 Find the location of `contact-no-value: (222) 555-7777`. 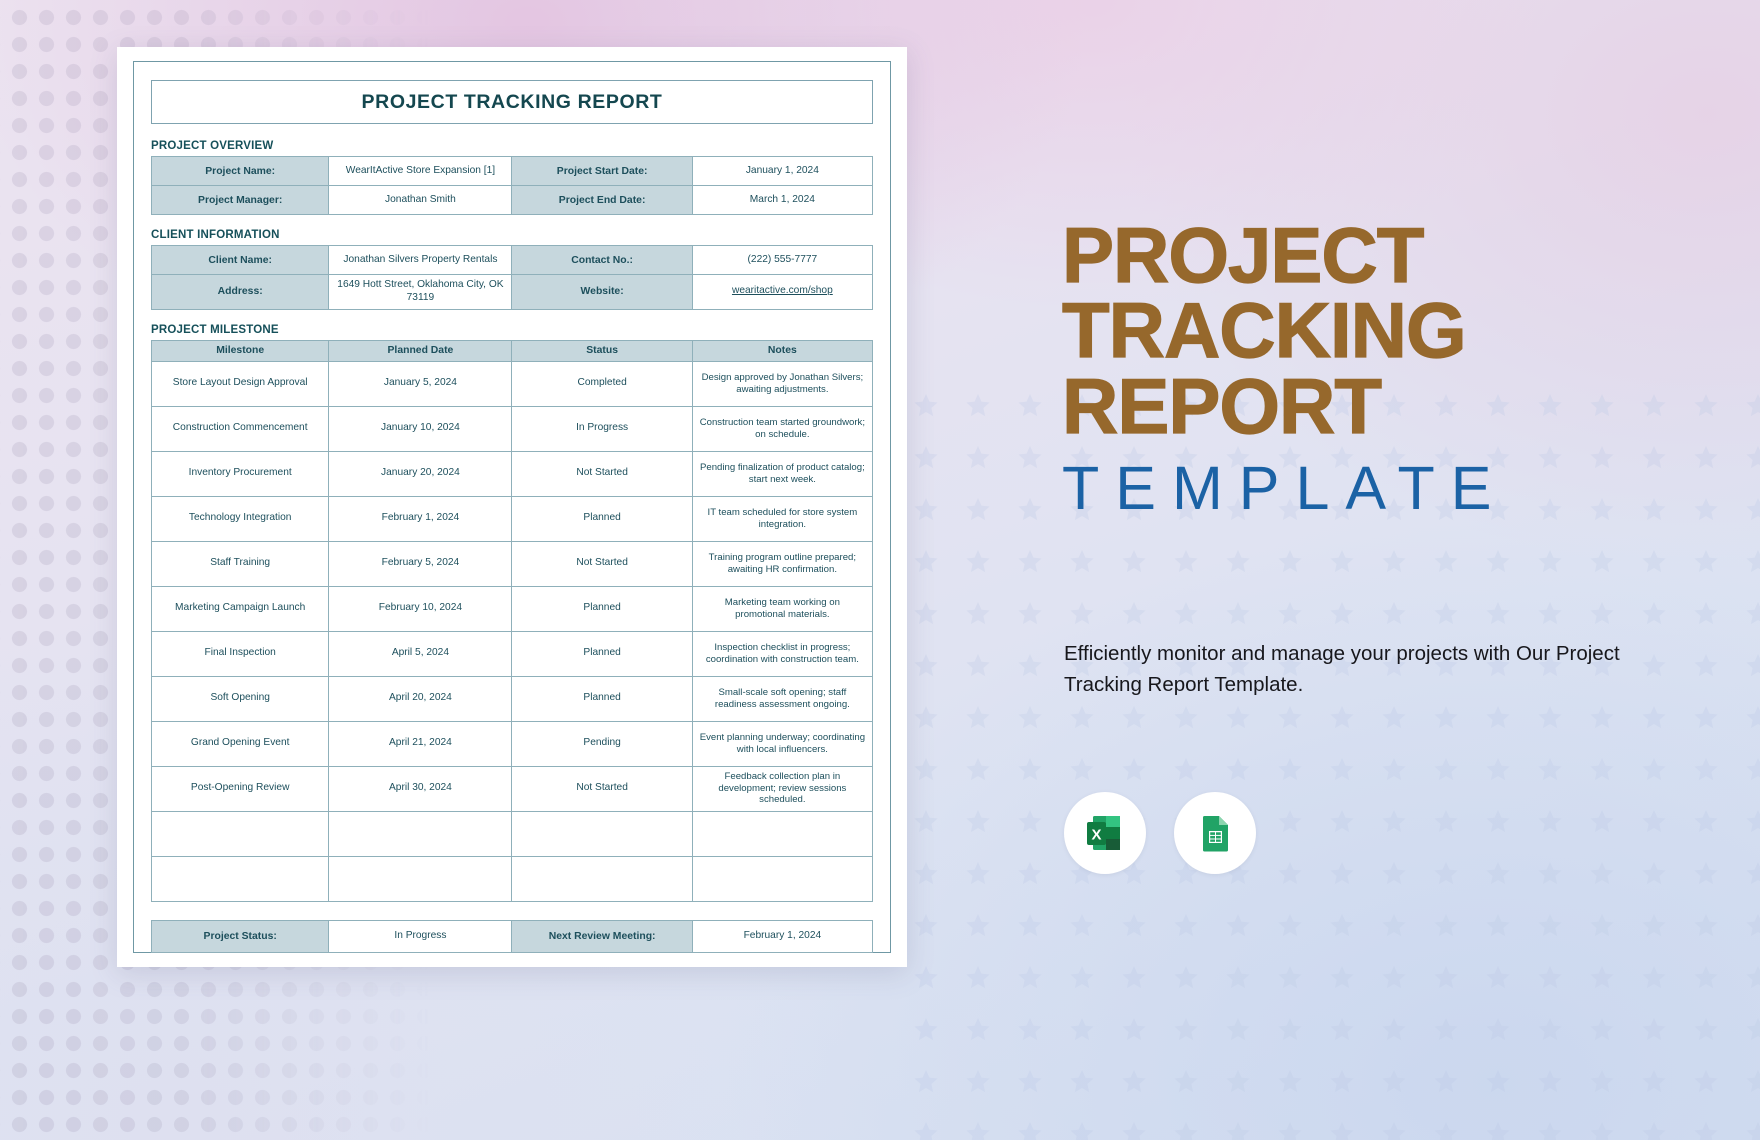

contact-no-value: (222) 555-7777 is located at coordinates (782, 260).